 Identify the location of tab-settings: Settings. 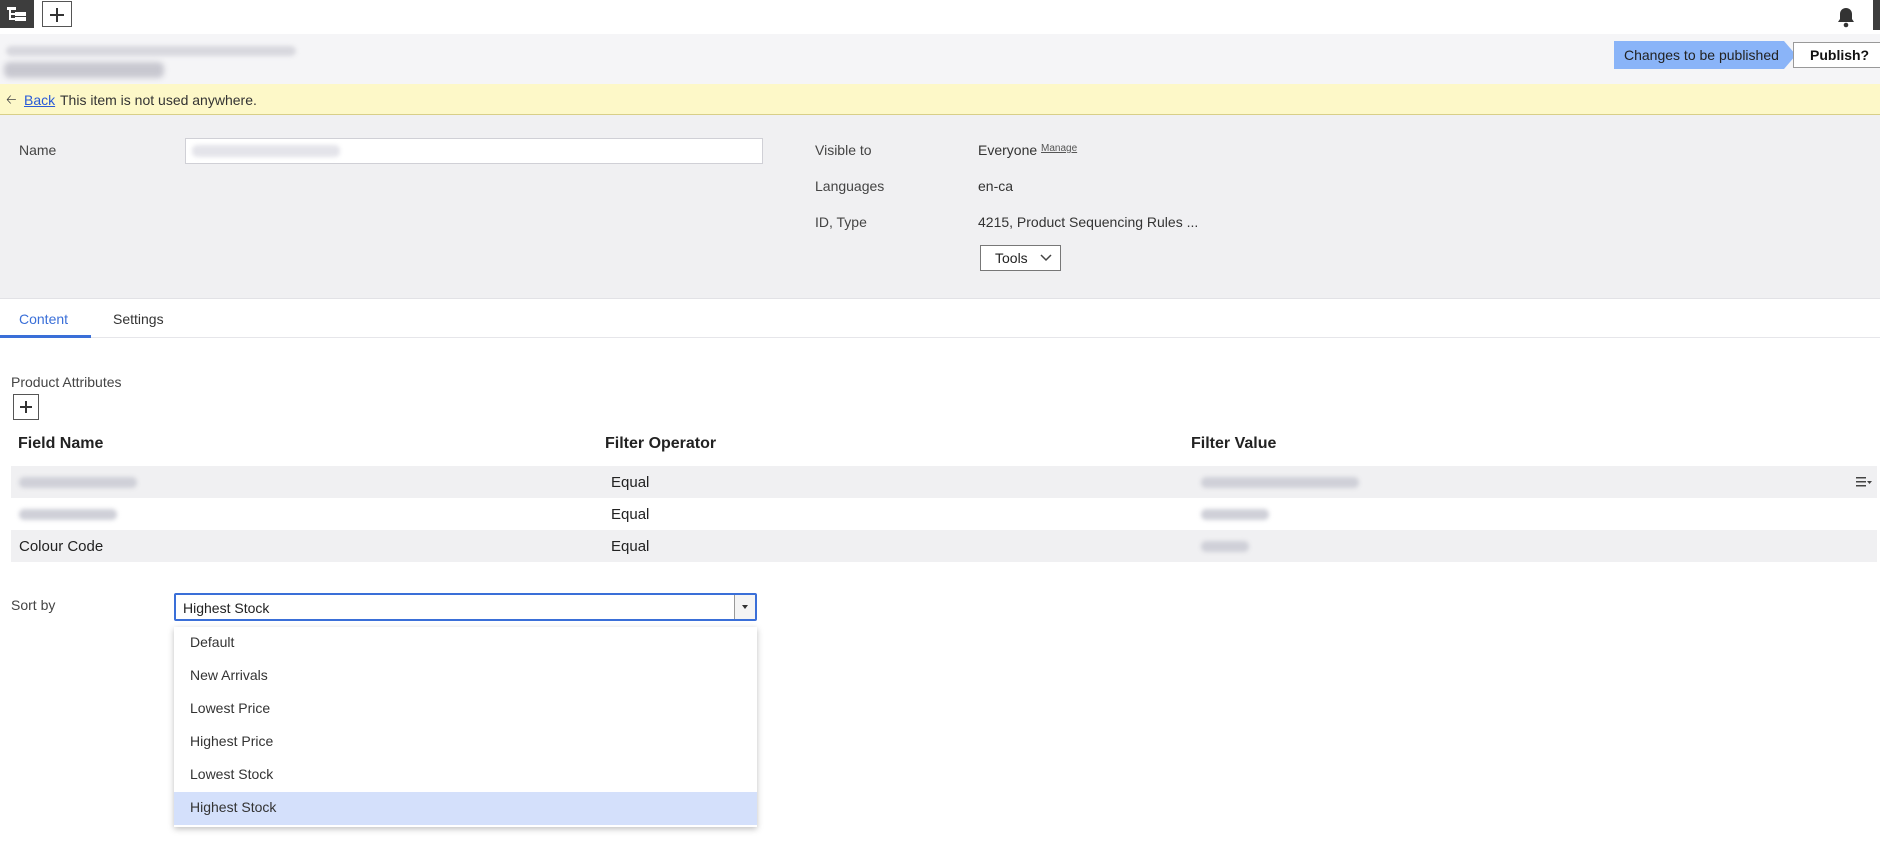
(138, 319).